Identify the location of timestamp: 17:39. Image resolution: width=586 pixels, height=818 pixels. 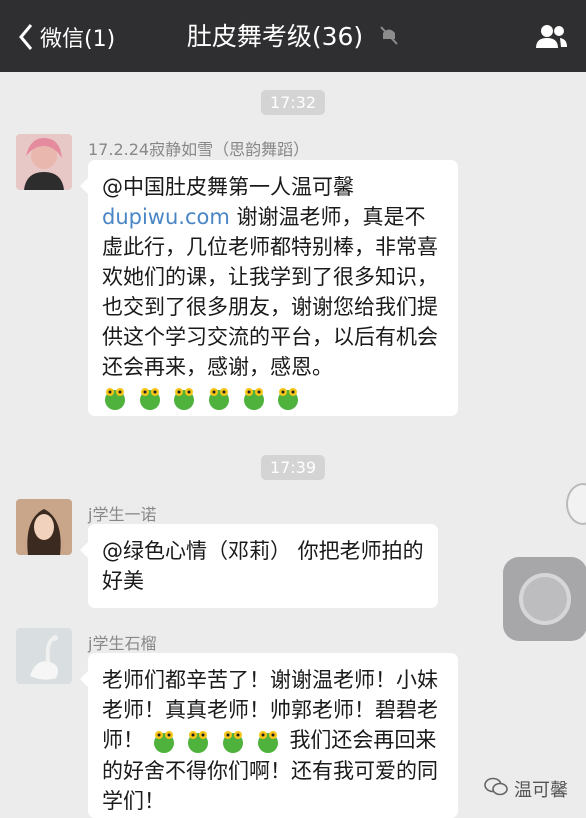
(293, 467).